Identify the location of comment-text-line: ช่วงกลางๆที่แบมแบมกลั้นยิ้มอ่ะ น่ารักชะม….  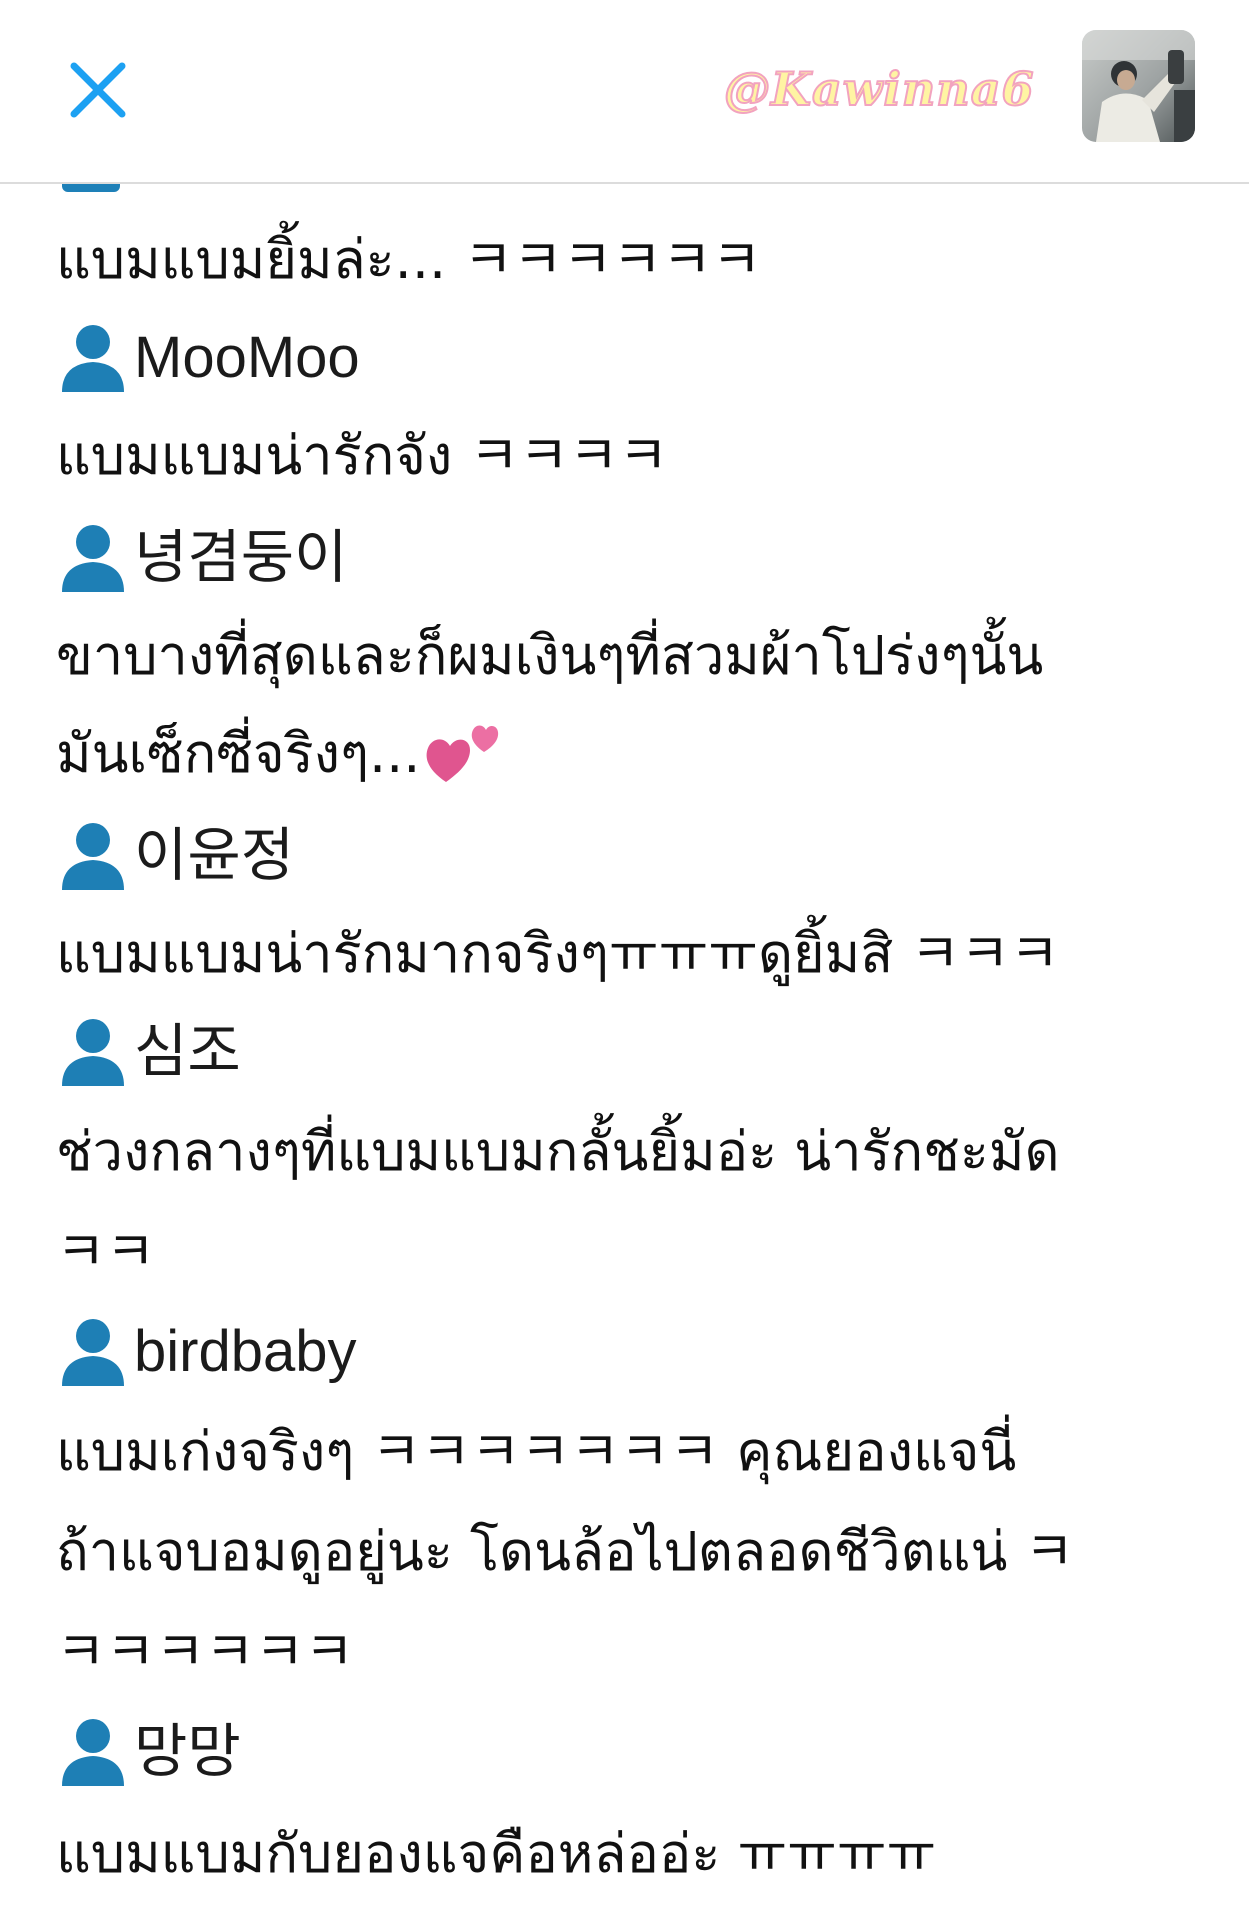
(558, 1152).